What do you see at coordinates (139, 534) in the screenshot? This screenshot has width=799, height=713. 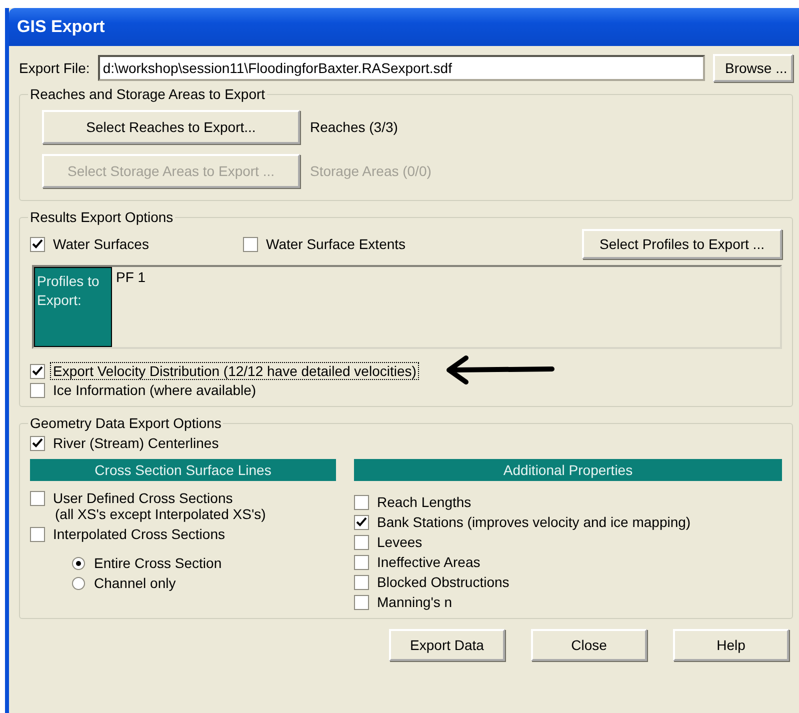 I see `checkbox-label: Interpolated Cross Sections` at bounding box center [139, 534].